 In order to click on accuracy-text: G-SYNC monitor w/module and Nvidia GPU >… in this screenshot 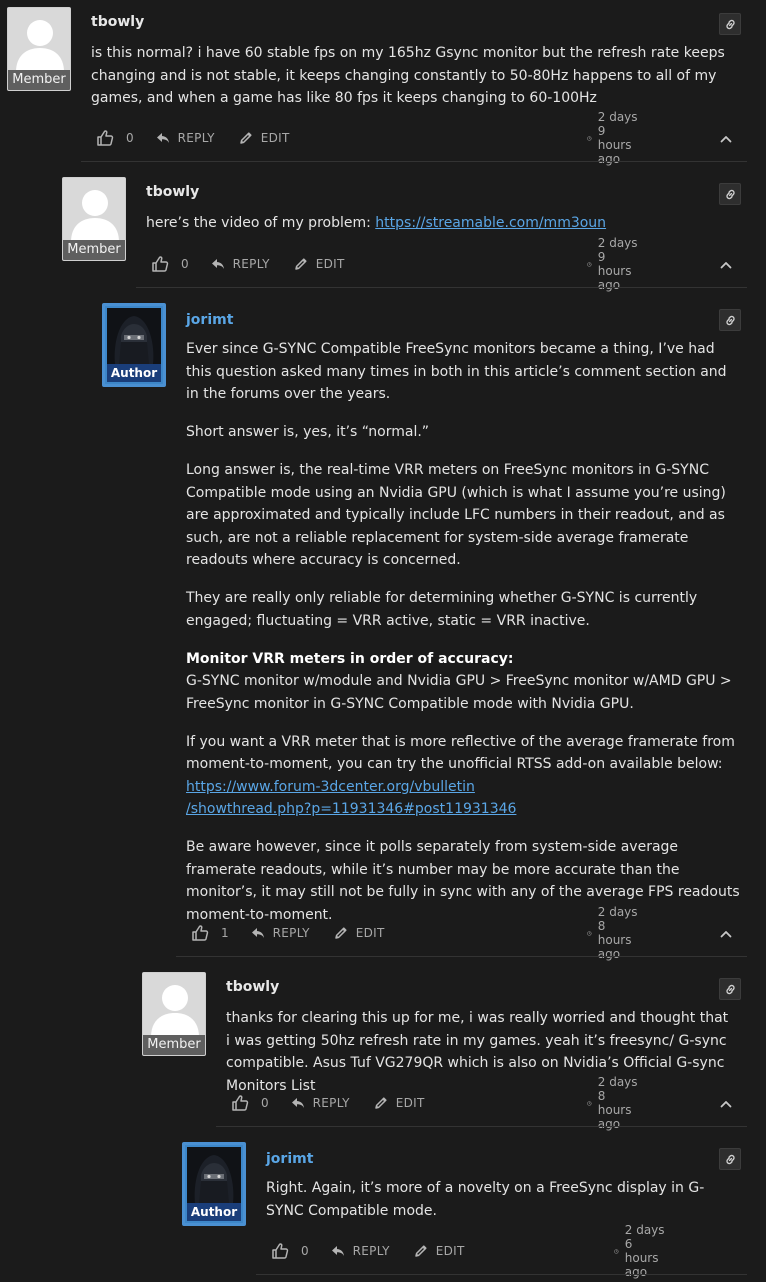, I will do `click(459, 692)`.